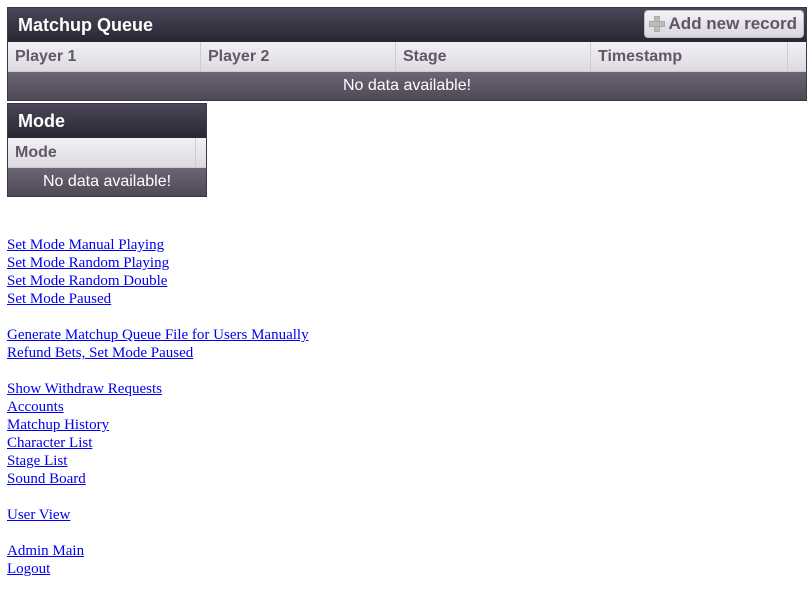 The height and width of the screenshot is (599, 810). Describe the element at coordinates (41, 121) in the screenshot. I see `mode-title: Mode` at that location.